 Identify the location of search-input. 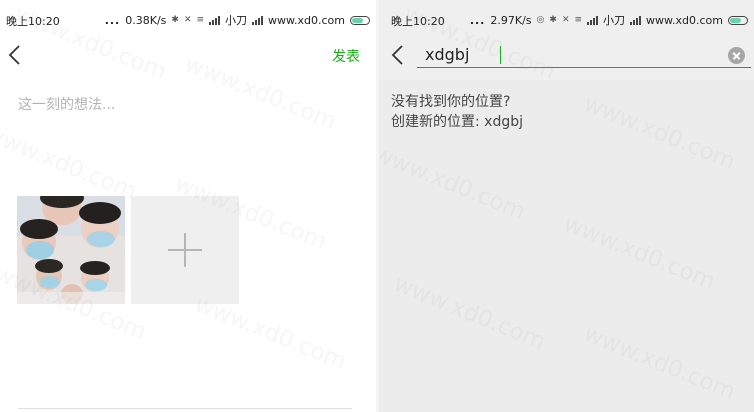
(570, 54).